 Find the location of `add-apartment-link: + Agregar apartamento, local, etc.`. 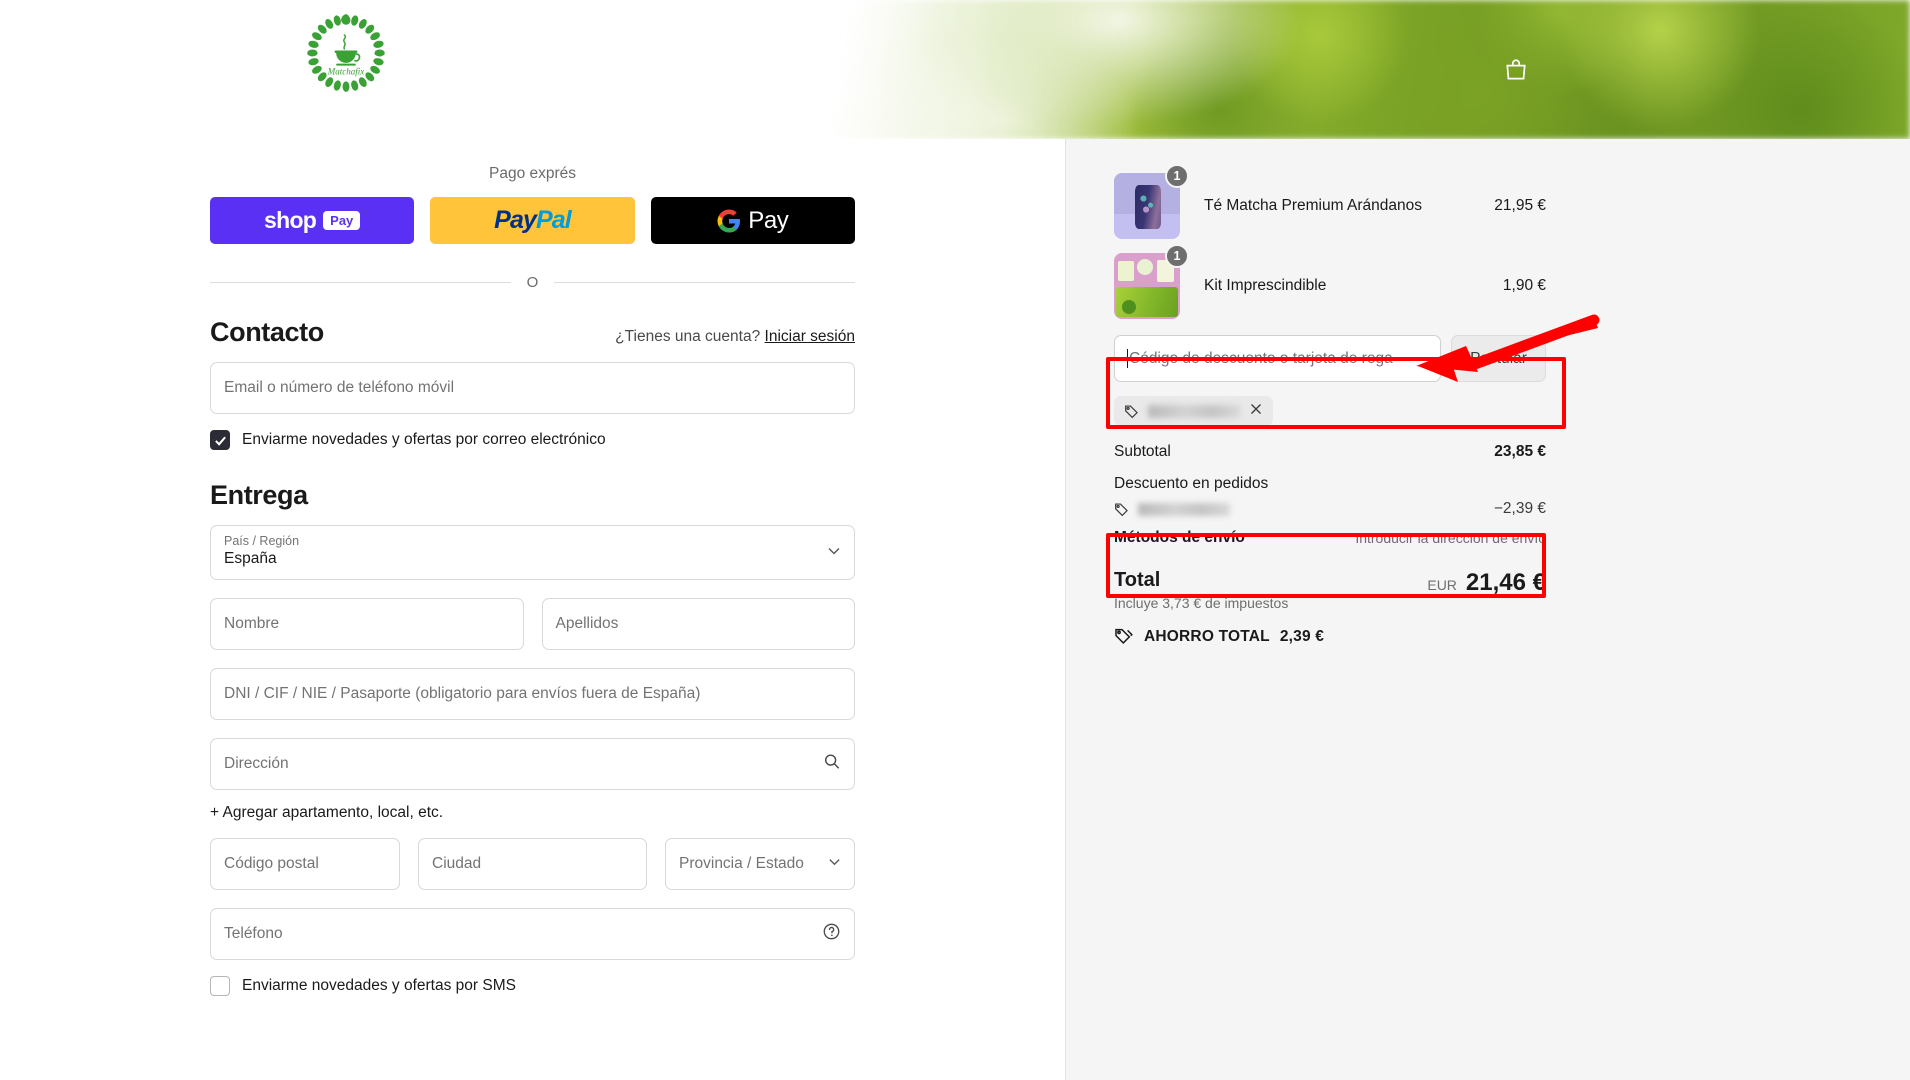

add-apartment-link: + Agregar apartamento, local, etc. is located at coordinates (532, 813).